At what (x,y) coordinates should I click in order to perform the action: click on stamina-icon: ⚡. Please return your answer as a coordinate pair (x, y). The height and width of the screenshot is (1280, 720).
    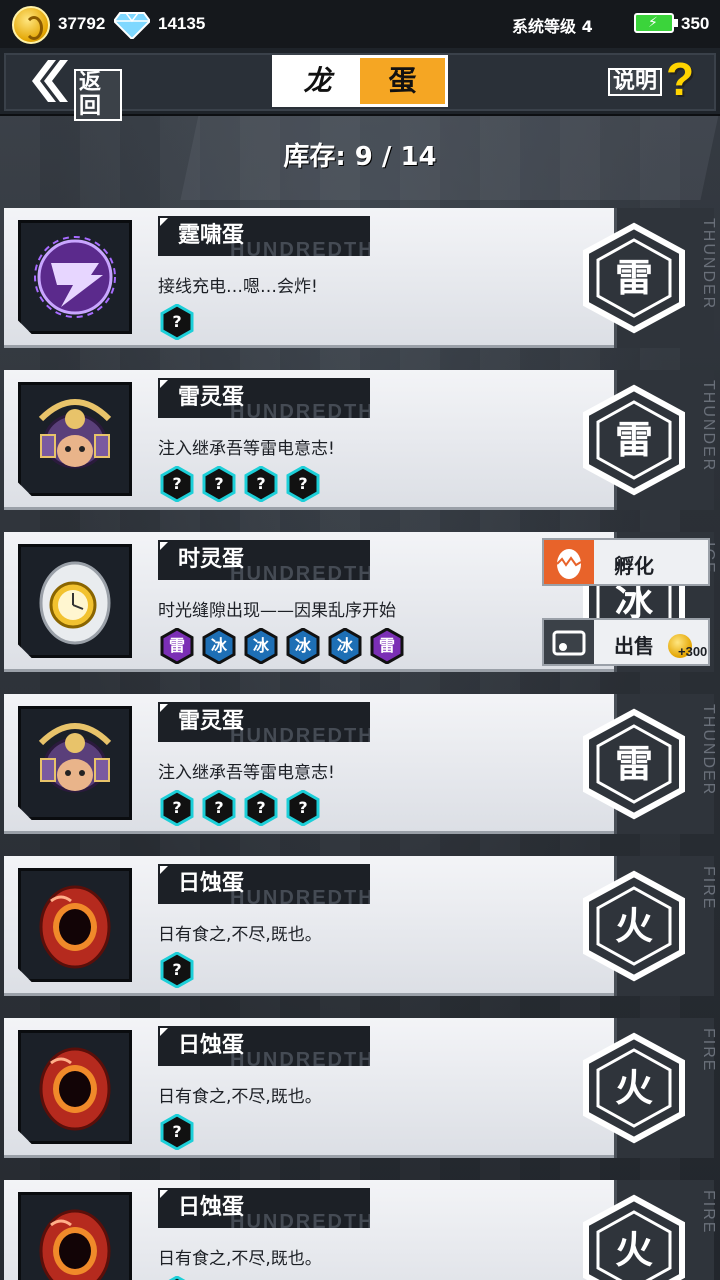
    Looking at the image, I should click on (656, 23).